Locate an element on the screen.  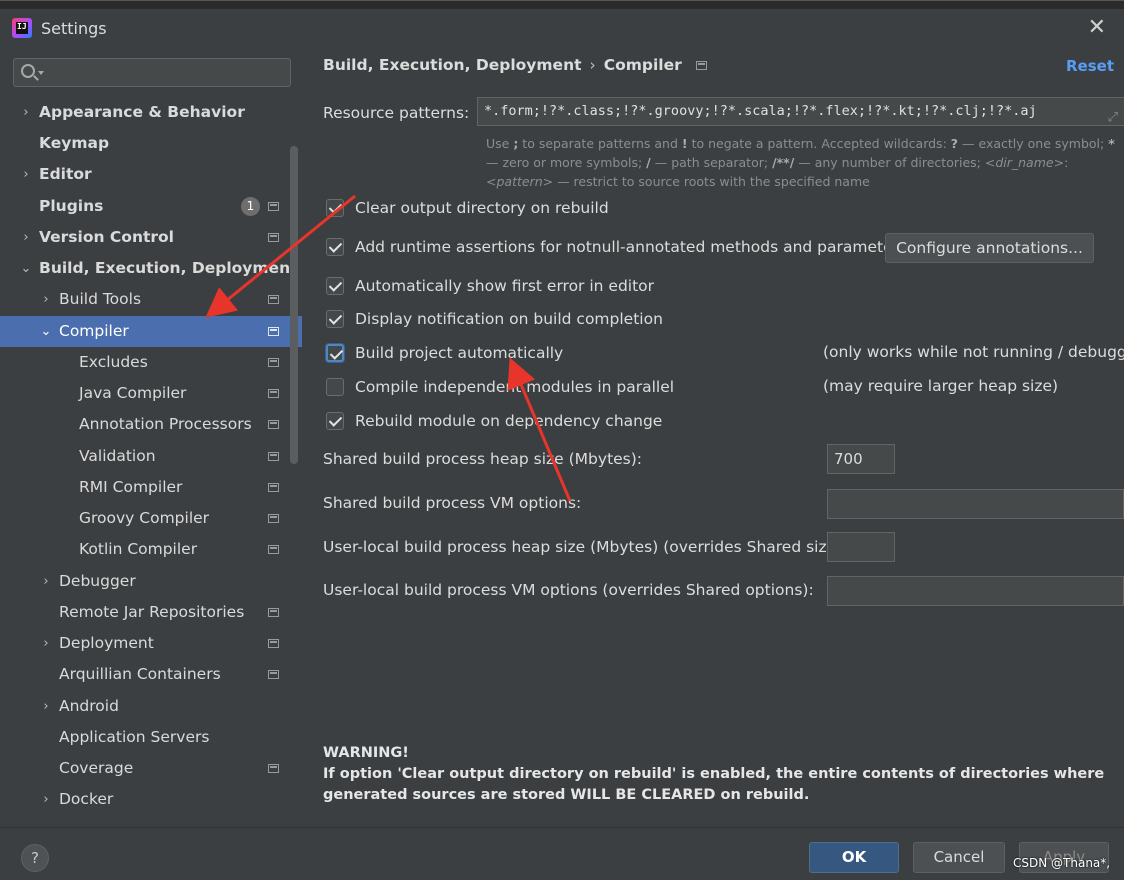
tree-item-keymap: Keymap is located at coordinates (151, 143).